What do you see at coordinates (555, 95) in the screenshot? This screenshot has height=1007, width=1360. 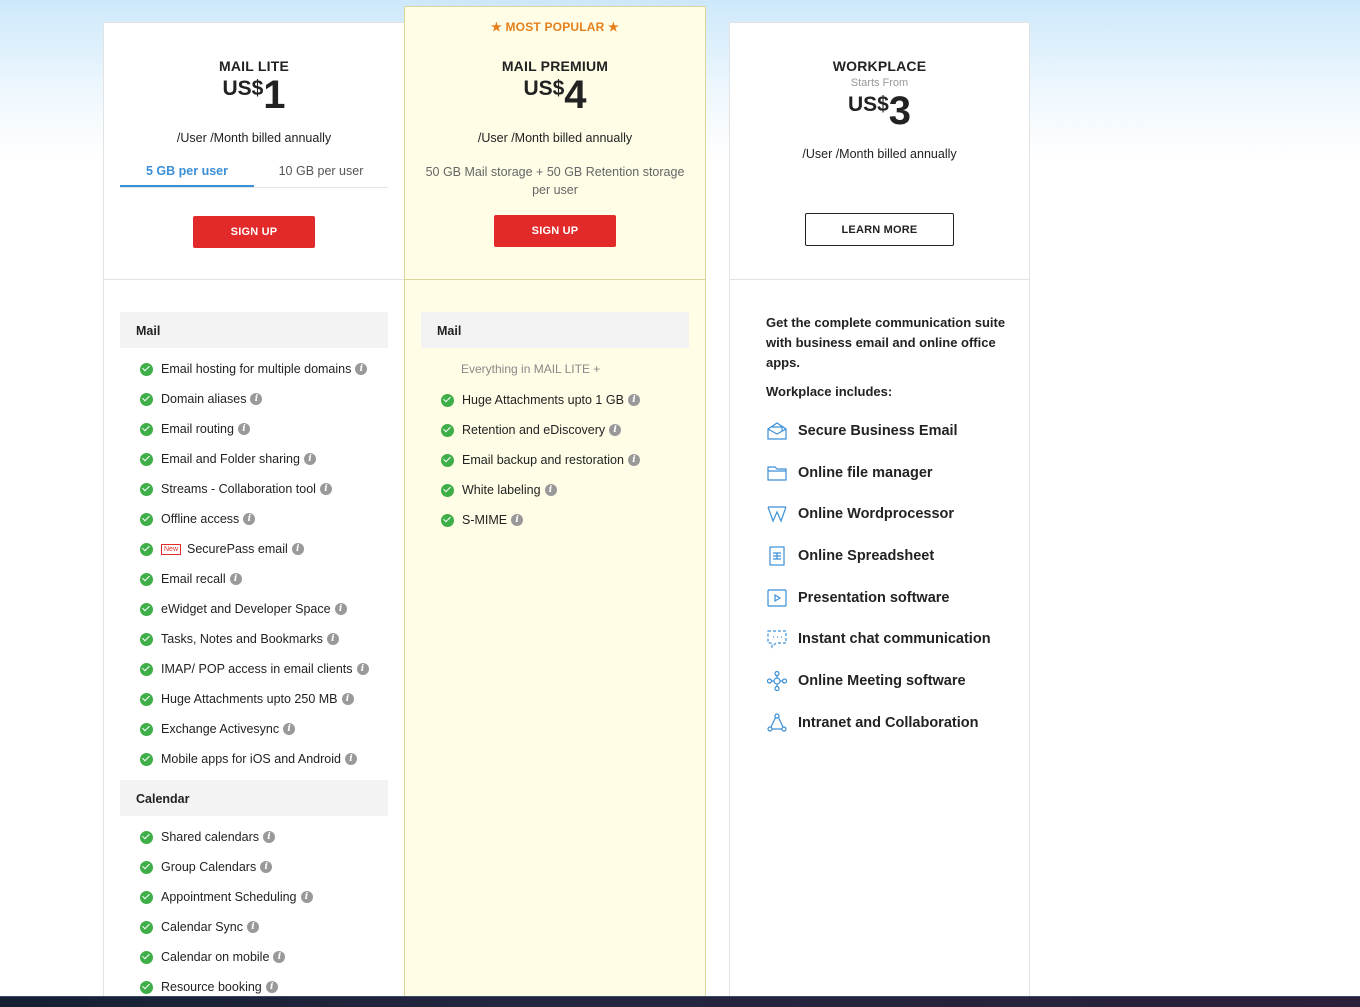 I see `plan-price: US$4` at bounding box center [555, 95].